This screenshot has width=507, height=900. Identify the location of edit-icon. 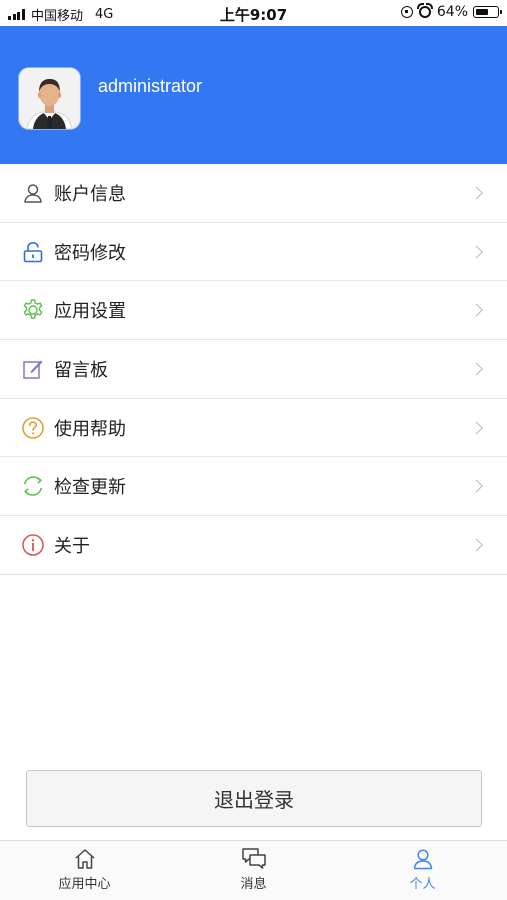
(33, 369).